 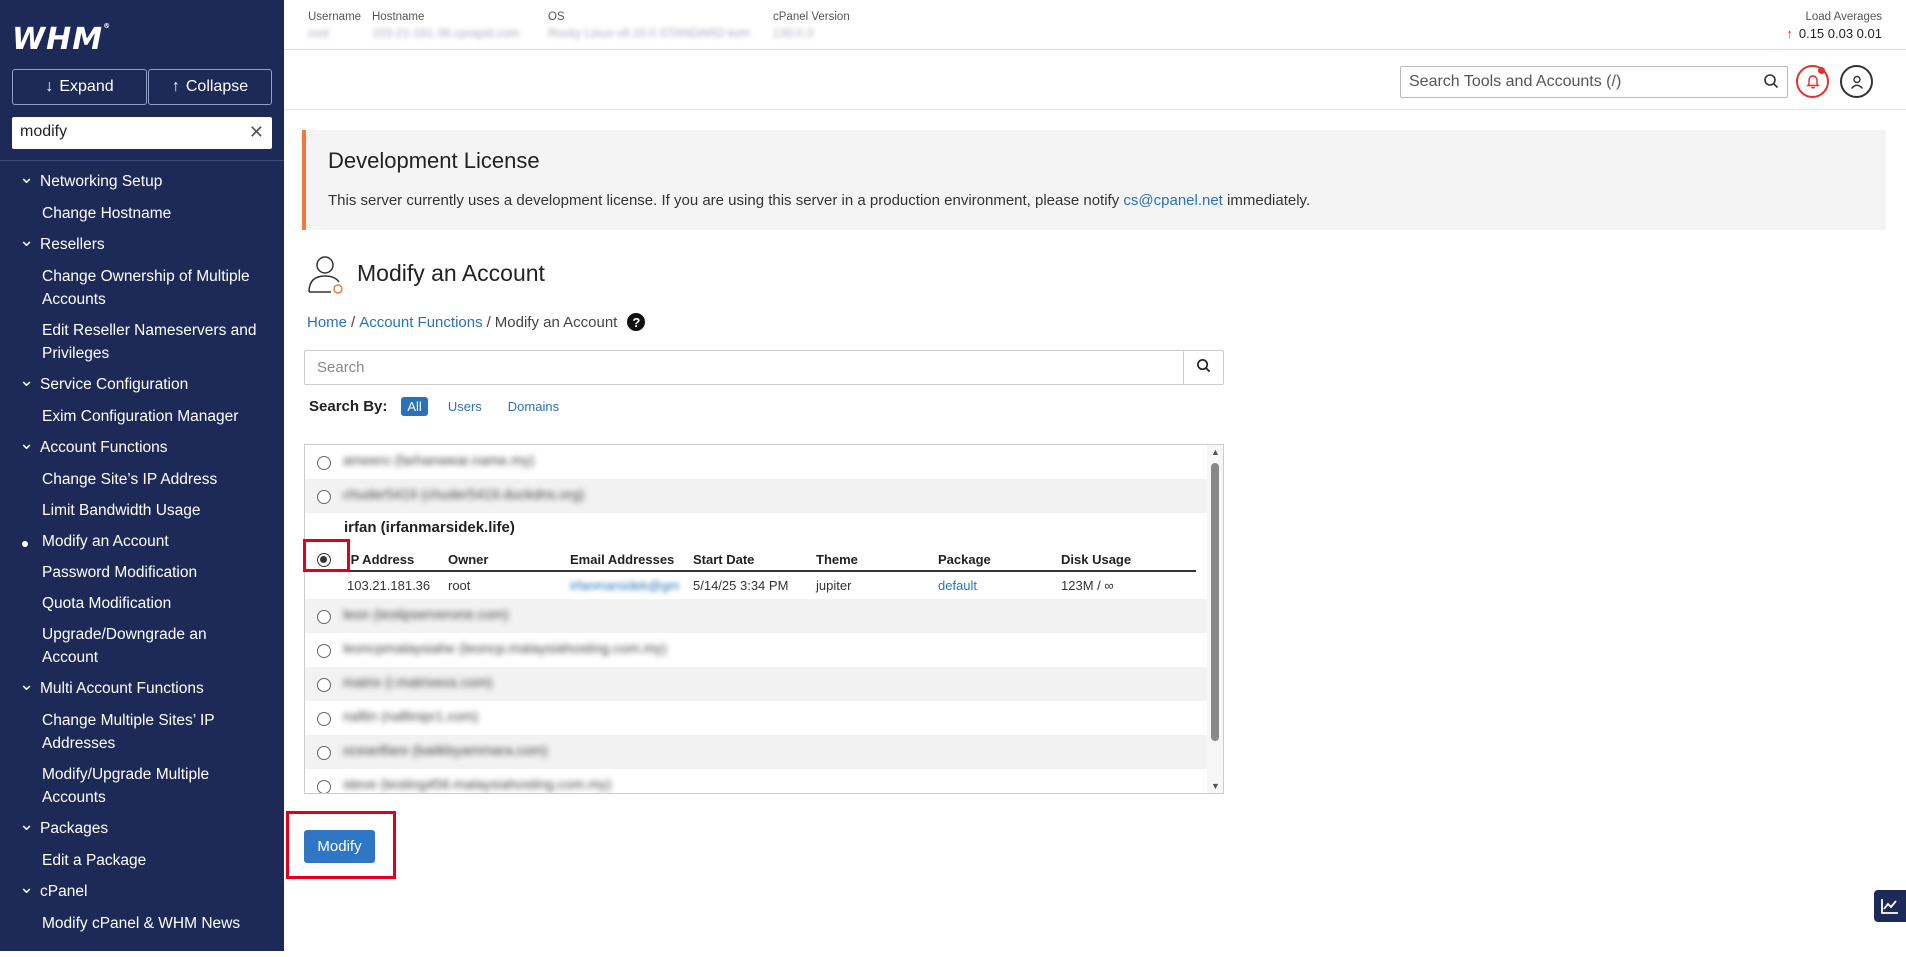 I want to click on sidebar-item-password-modification: Password Modification, so click(x=142, y=572).